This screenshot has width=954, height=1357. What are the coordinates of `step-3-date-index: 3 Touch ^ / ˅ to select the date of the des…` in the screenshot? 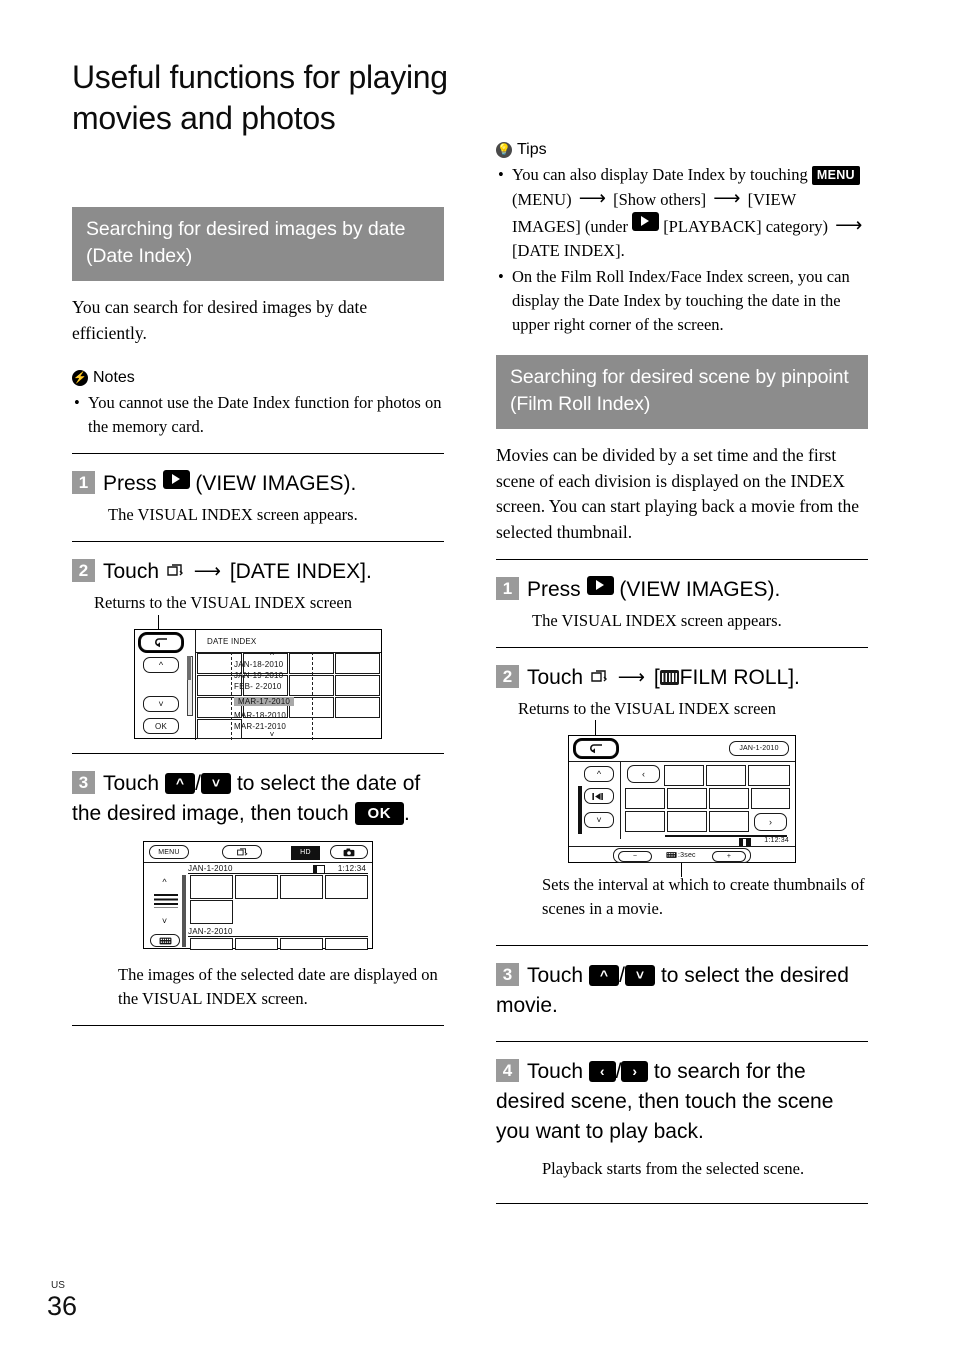 It's located at (258, 890).